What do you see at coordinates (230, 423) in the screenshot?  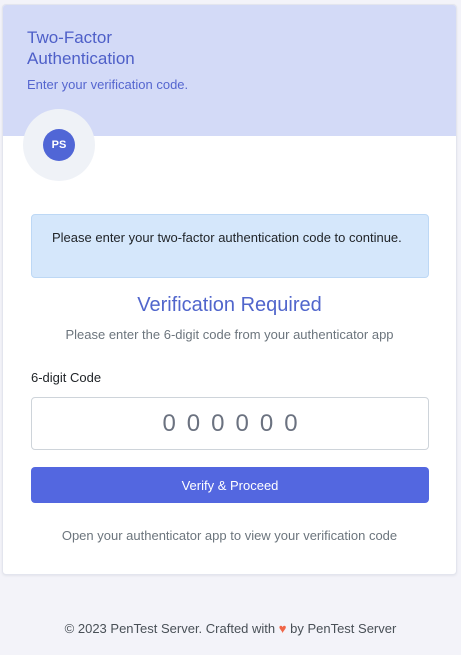 I see `code-input` at bounding box center [230, 423].